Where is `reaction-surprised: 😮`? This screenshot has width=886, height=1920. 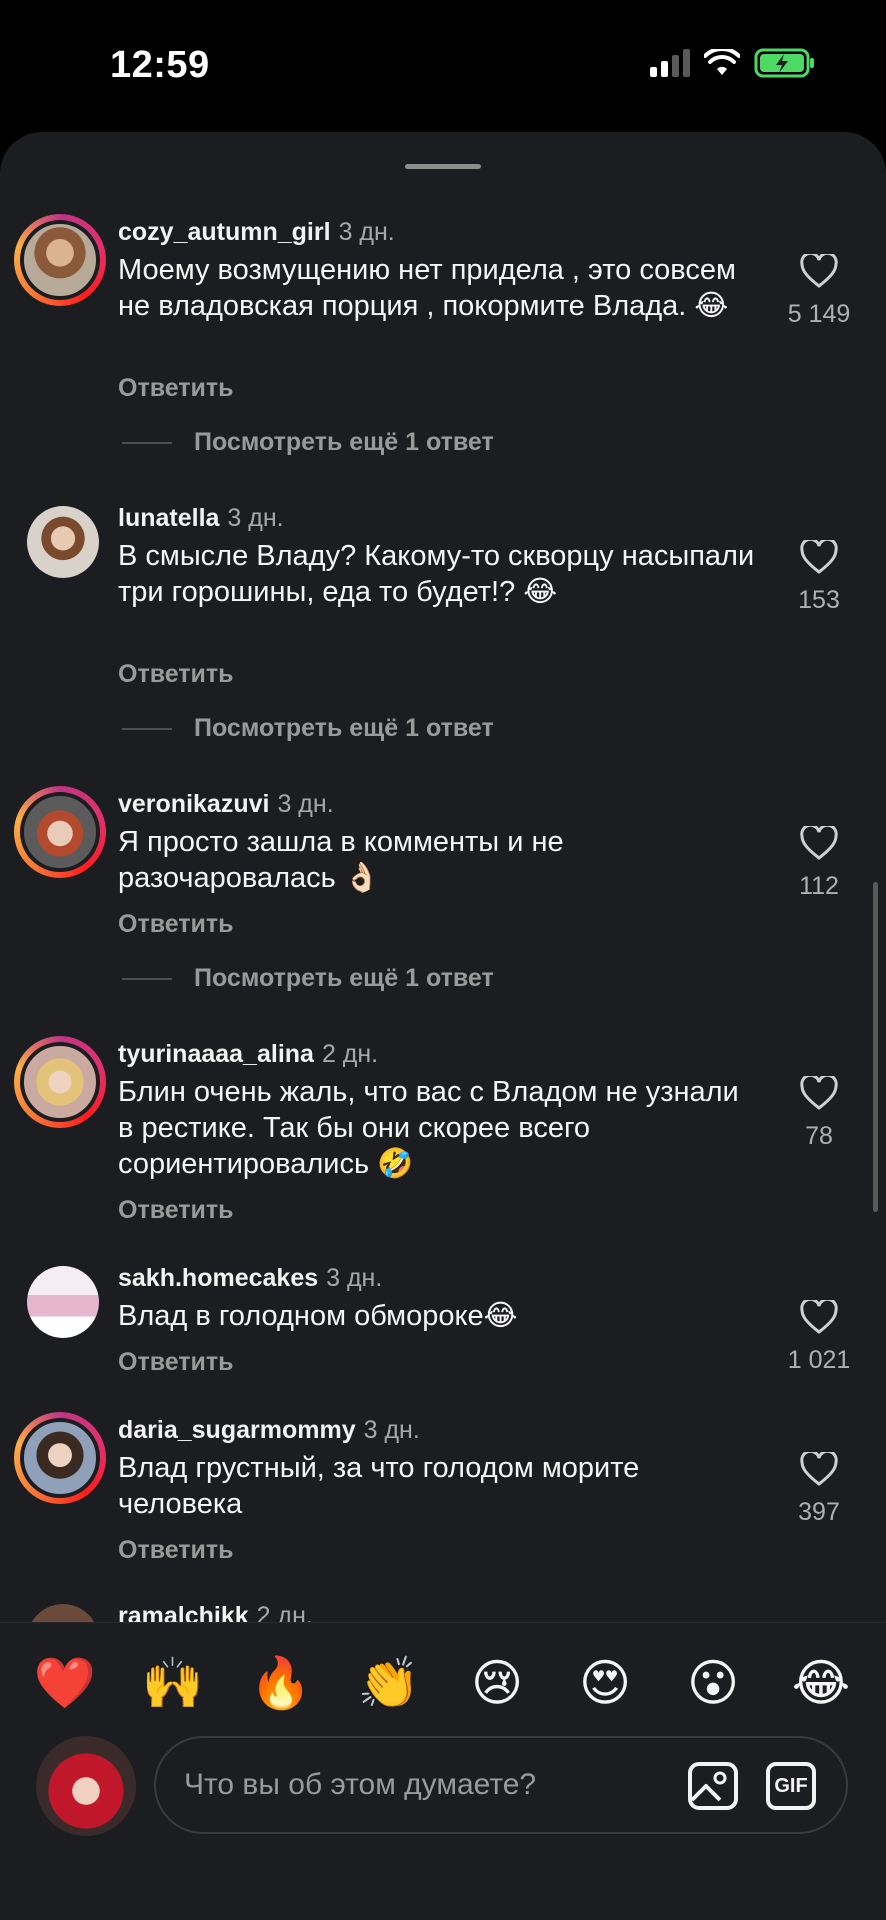
reaction-surprised: 😮 is located at coordinates (713, 1683).